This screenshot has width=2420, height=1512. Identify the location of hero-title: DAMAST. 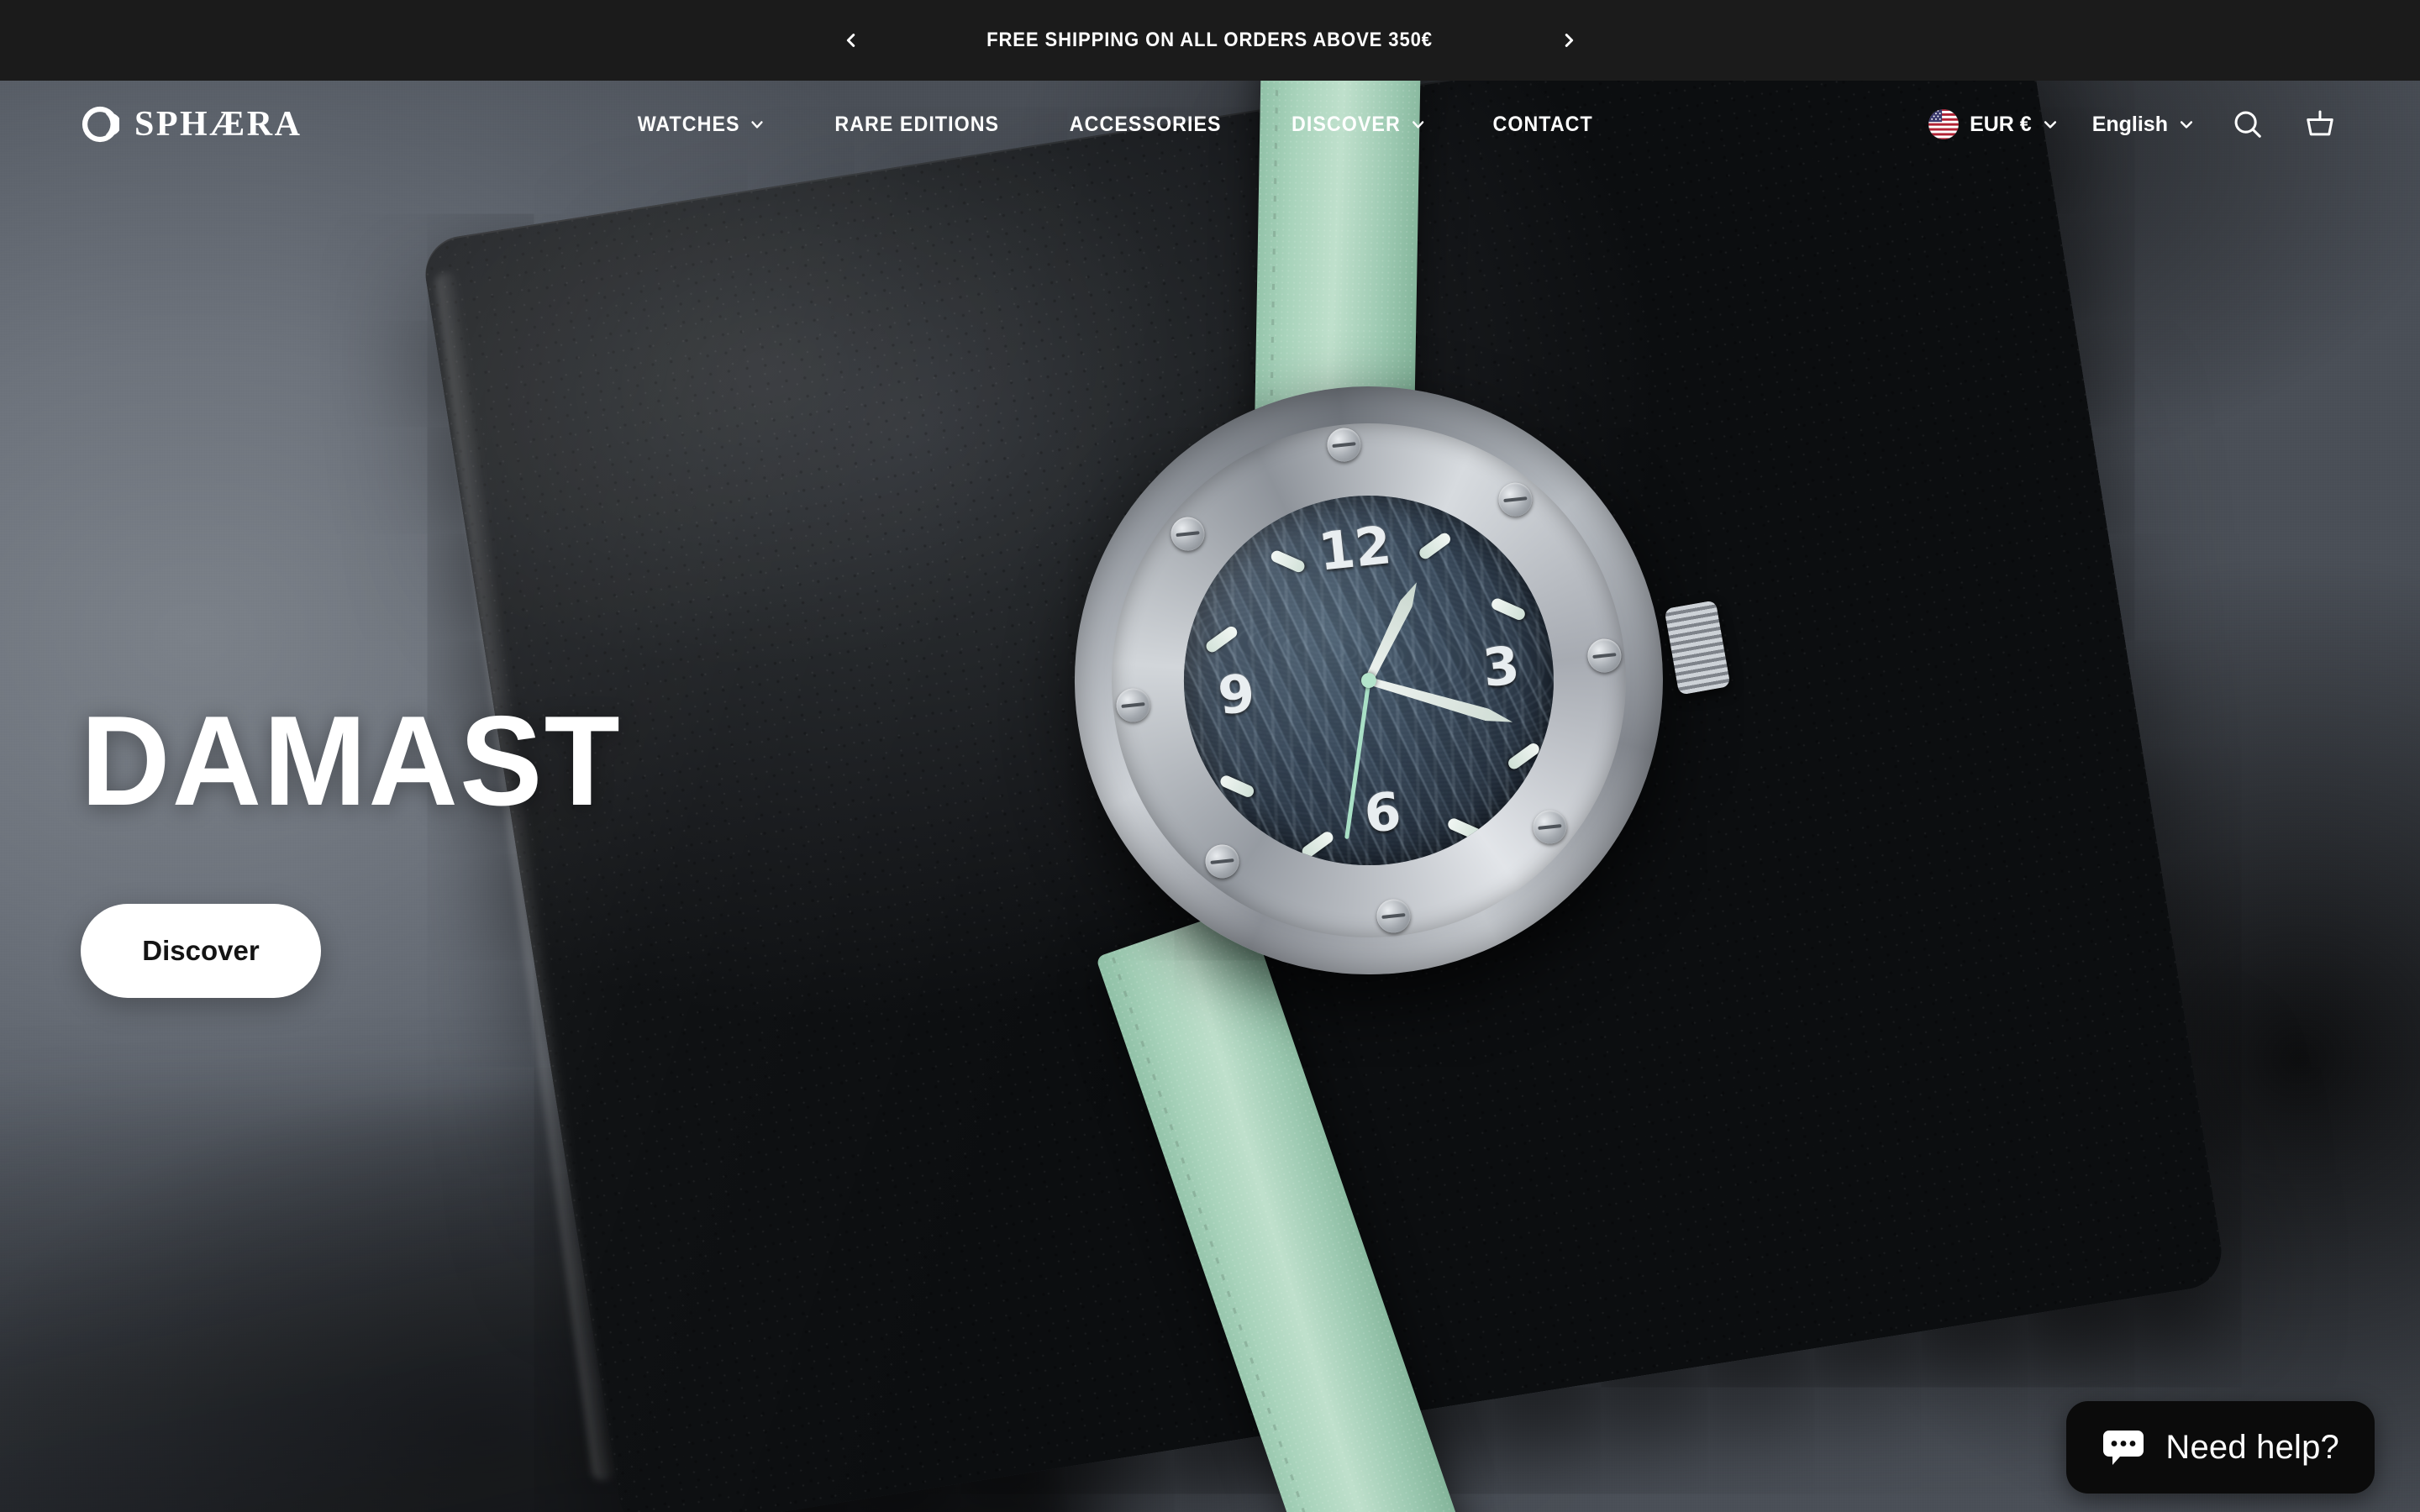
(352, 761).